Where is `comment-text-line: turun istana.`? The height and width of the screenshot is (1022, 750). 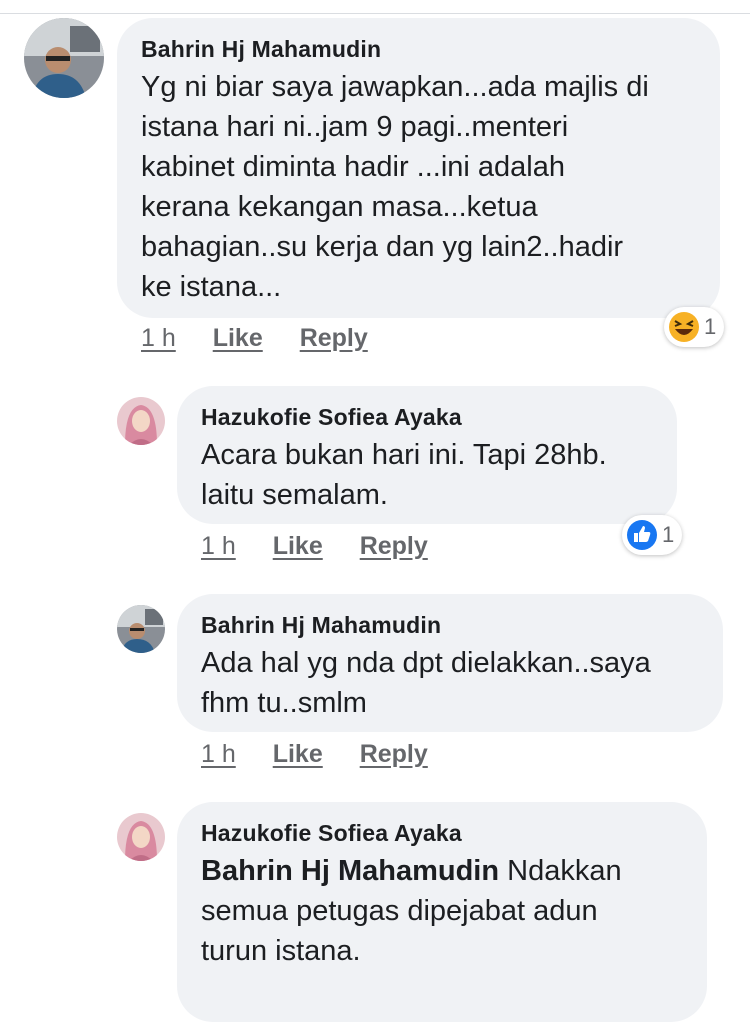 comment-text-line: turun istana. is located at coordinates (281, 951).